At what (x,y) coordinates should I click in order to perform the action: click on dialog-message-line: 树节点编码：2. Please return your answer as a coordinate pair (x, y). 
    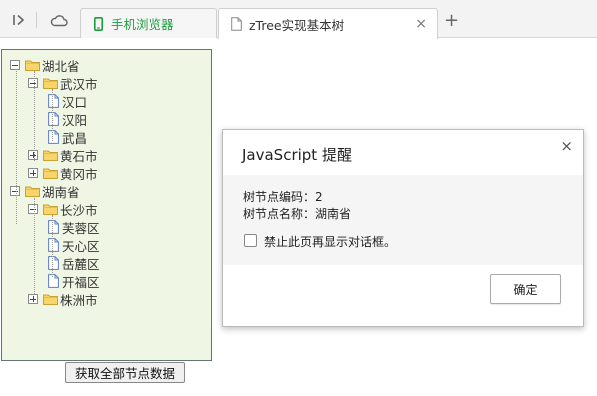
    Looking at the image, I should click on (283, 197).